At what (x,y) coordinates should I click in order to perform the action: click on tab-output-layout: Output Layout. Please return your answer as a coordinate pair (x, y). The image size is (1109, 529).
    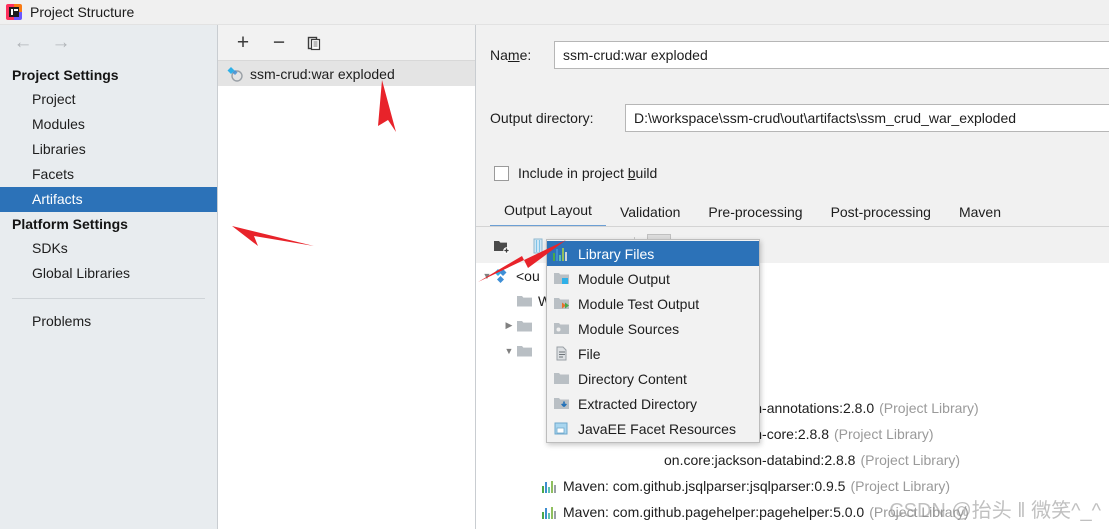
    Looking at the image, I should click on (548, 213).